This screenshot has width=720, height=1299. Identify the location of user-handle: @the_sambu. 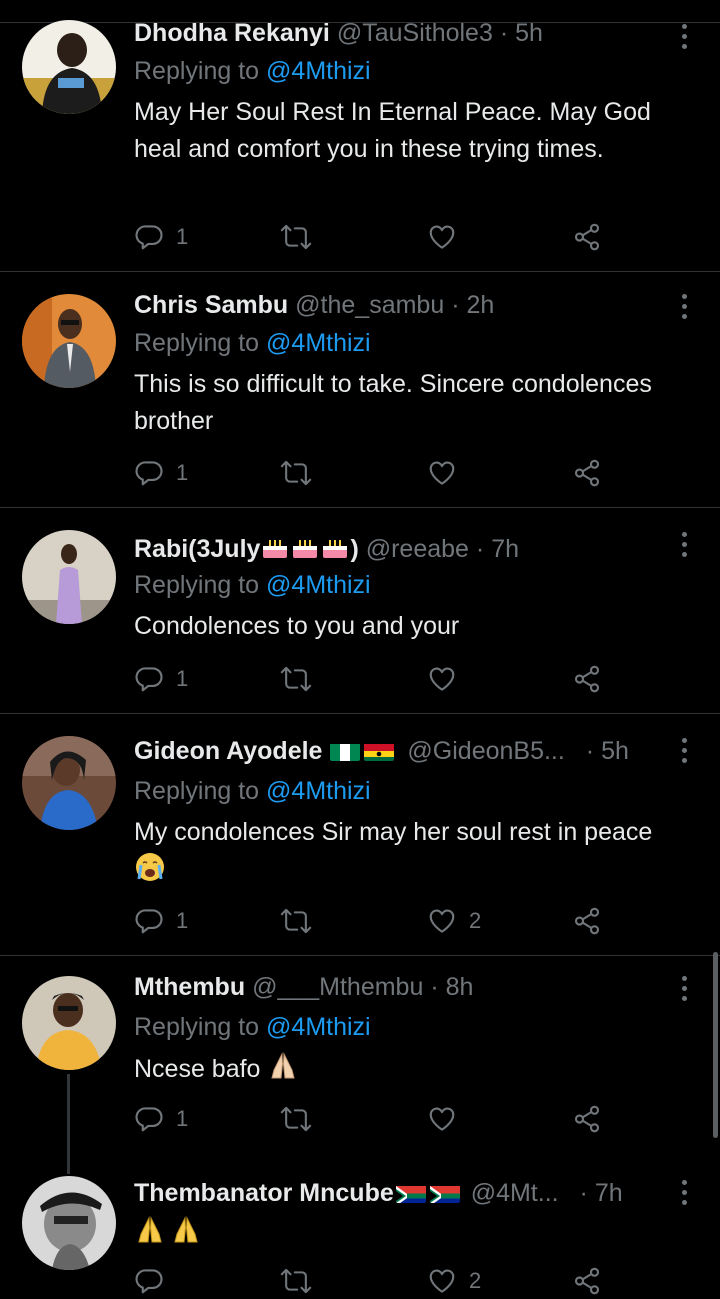
(369, 305).